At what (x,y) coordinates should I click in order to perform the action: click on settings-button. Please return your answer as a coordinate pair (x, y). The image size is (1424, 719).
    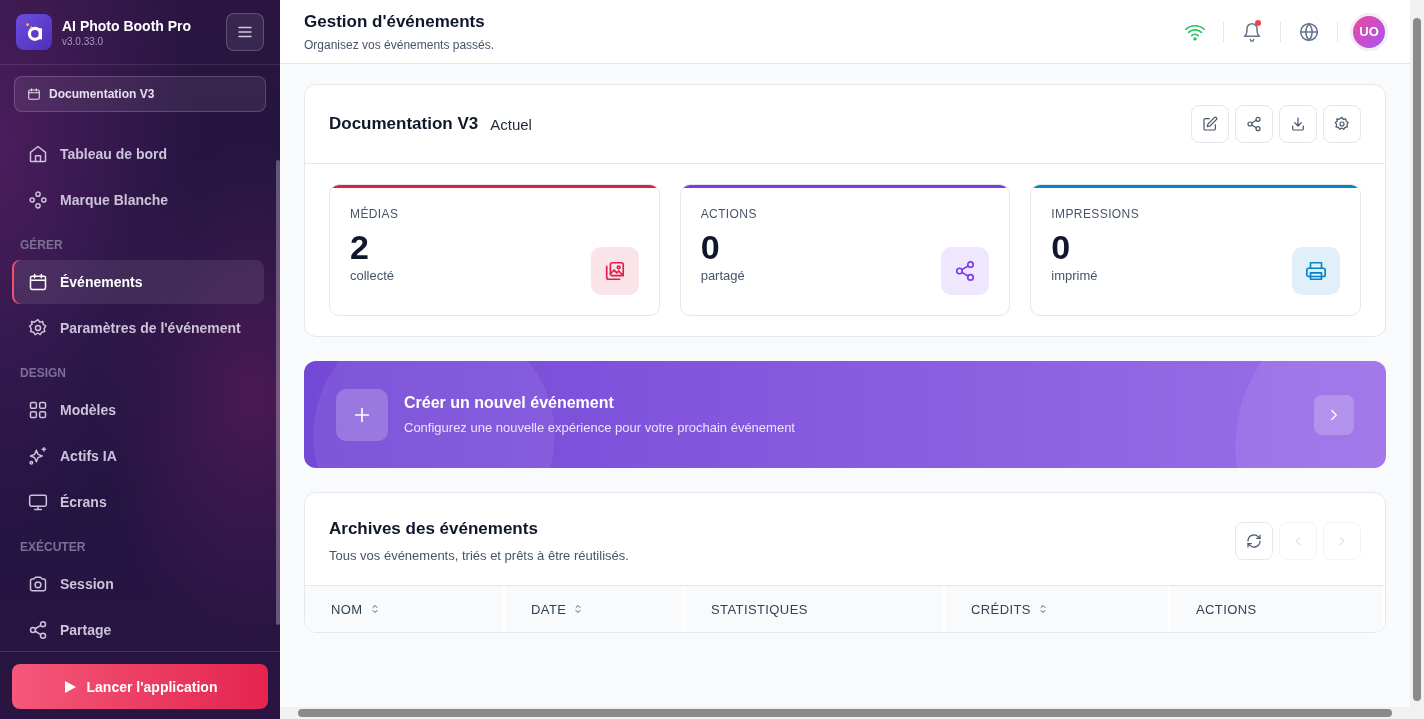
    Looking at the image, I should click on (1342, 124).